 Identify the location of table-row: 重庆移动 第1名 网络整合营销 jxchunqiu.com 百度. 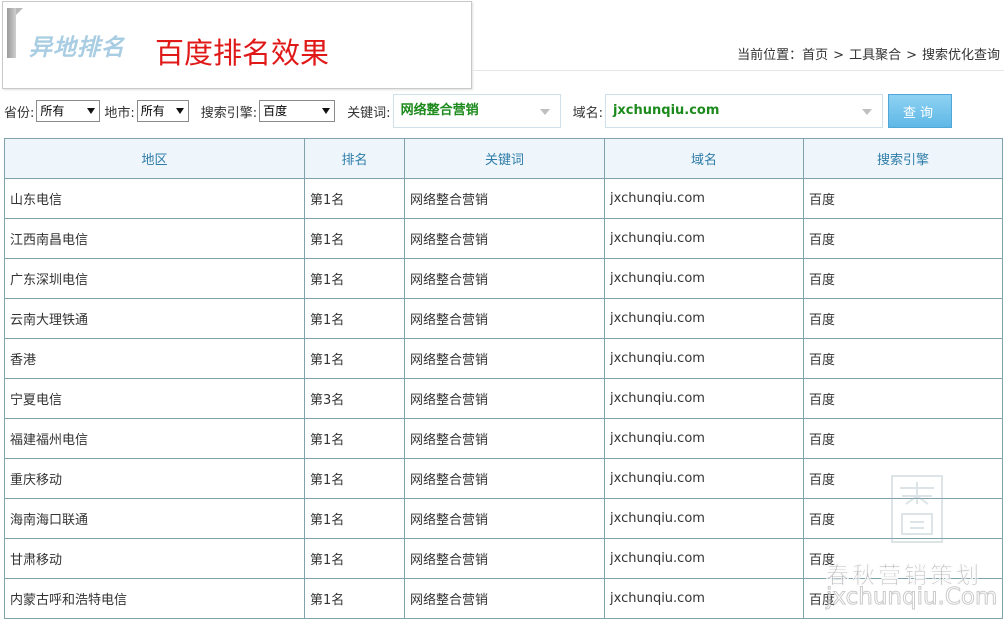
(503, 478).